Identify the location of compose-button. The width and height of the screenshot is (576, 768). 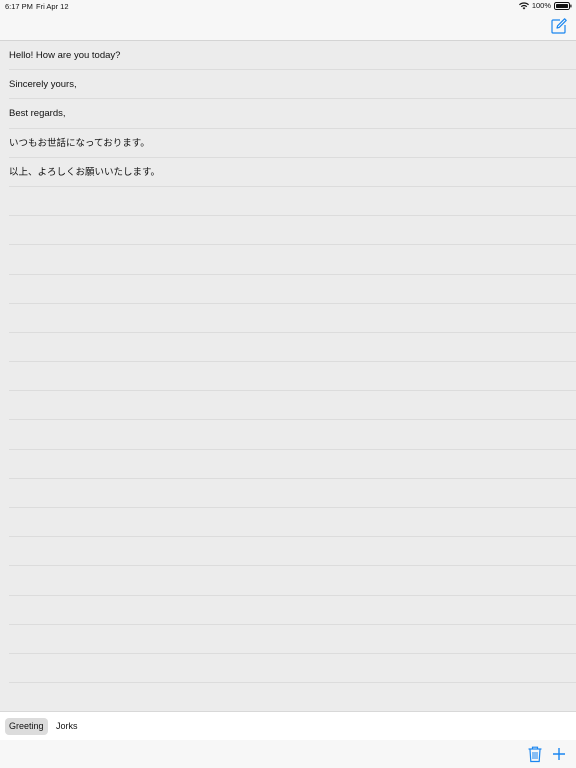
(559, 26).